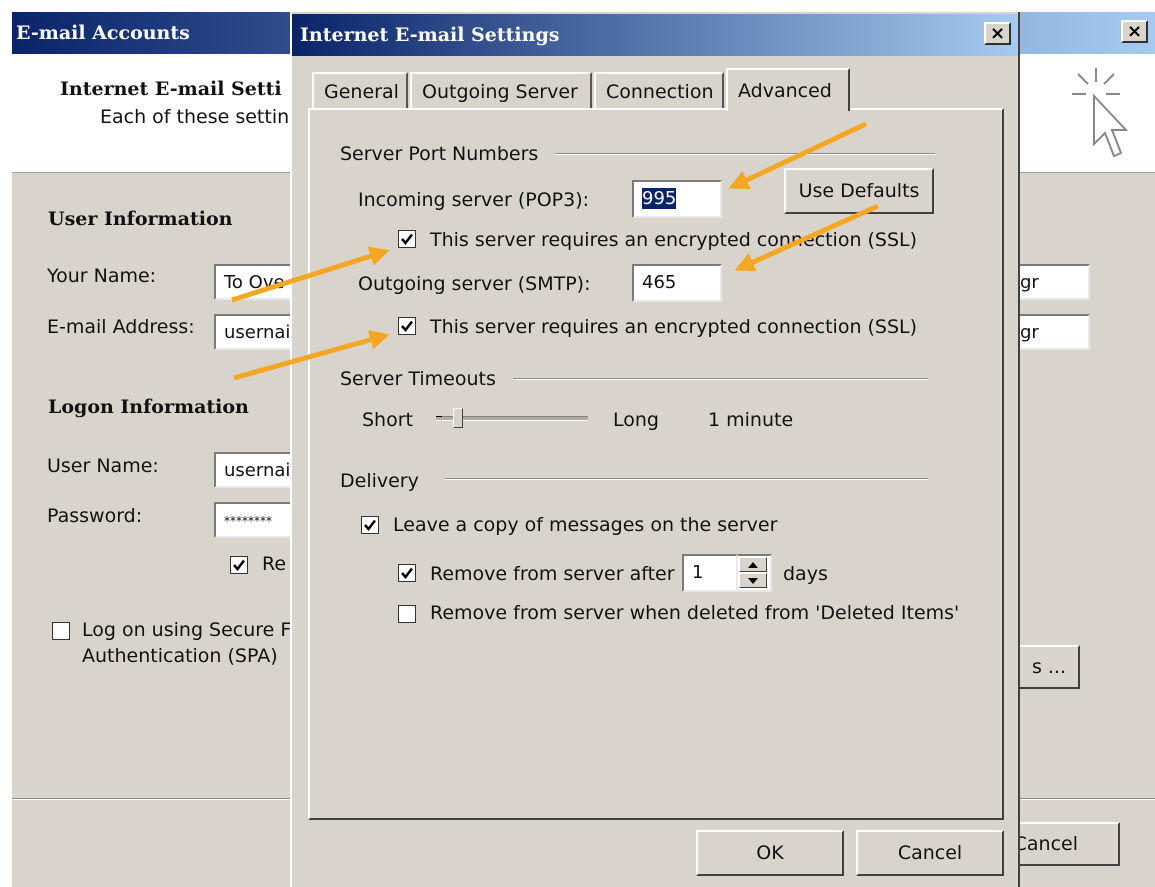  What do you see at coordinates (195, 117) in the screenshot?
I see `header-subtitle: Each of these settin` at bounding box center [195, 117].